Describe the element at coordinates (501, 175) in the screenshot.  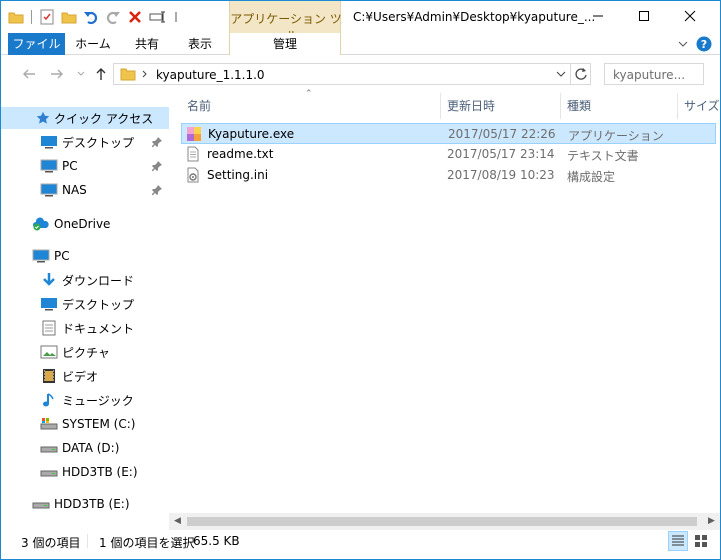
I see `file-date: 2017/08/19 10:23` at that location.